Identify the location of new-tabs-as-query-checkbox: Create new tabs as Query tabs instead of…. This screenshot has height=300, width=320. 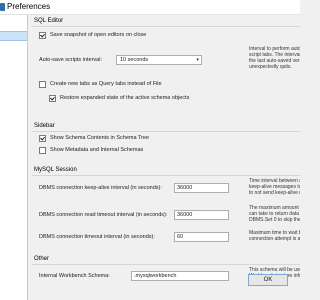
(100, 84).